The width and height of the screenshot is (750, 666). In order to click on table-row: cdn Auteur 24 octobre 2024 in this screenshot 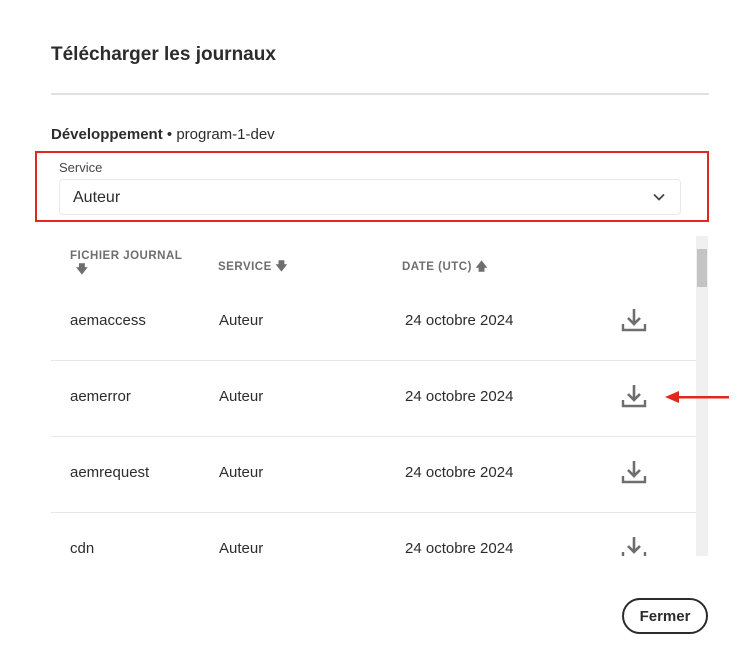, I will do `click(373, 534)`.